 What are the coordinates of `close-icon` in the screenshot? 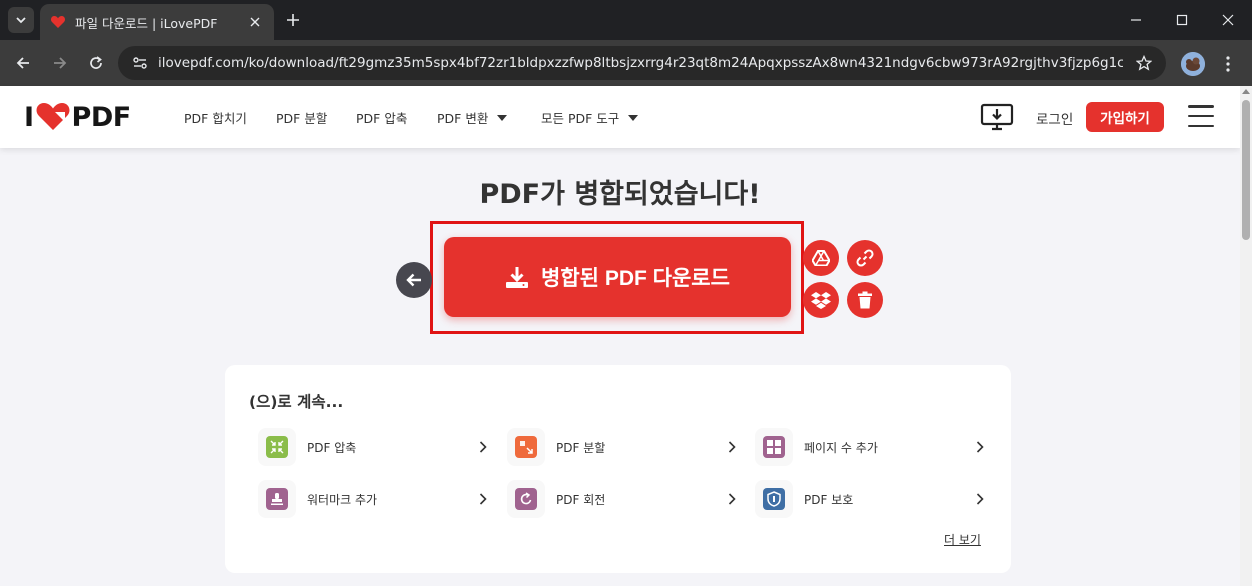 It's located at (1228, 20).